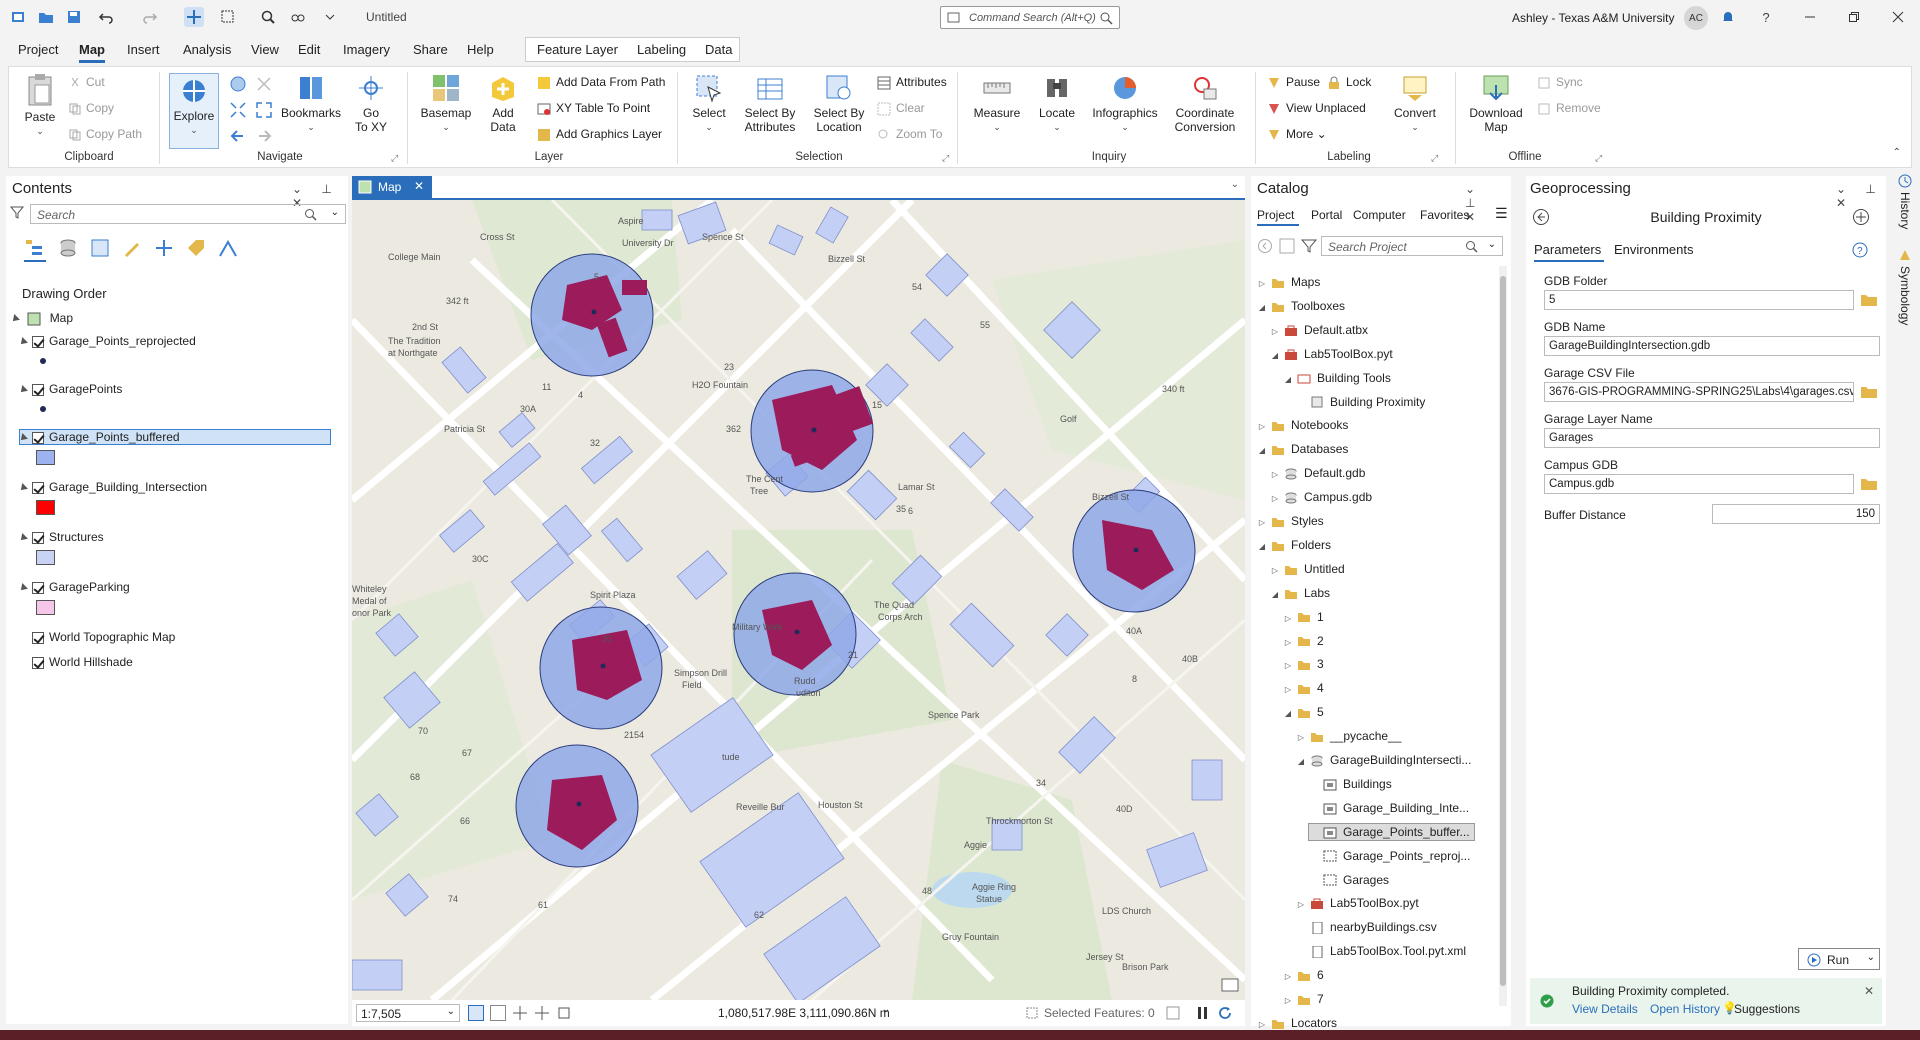 The height and width of the screenshot is (1040, 1920). Describe the element at coordinates (1501, 213) in the screenshot. I see `menu-icon: ☰` at that location.